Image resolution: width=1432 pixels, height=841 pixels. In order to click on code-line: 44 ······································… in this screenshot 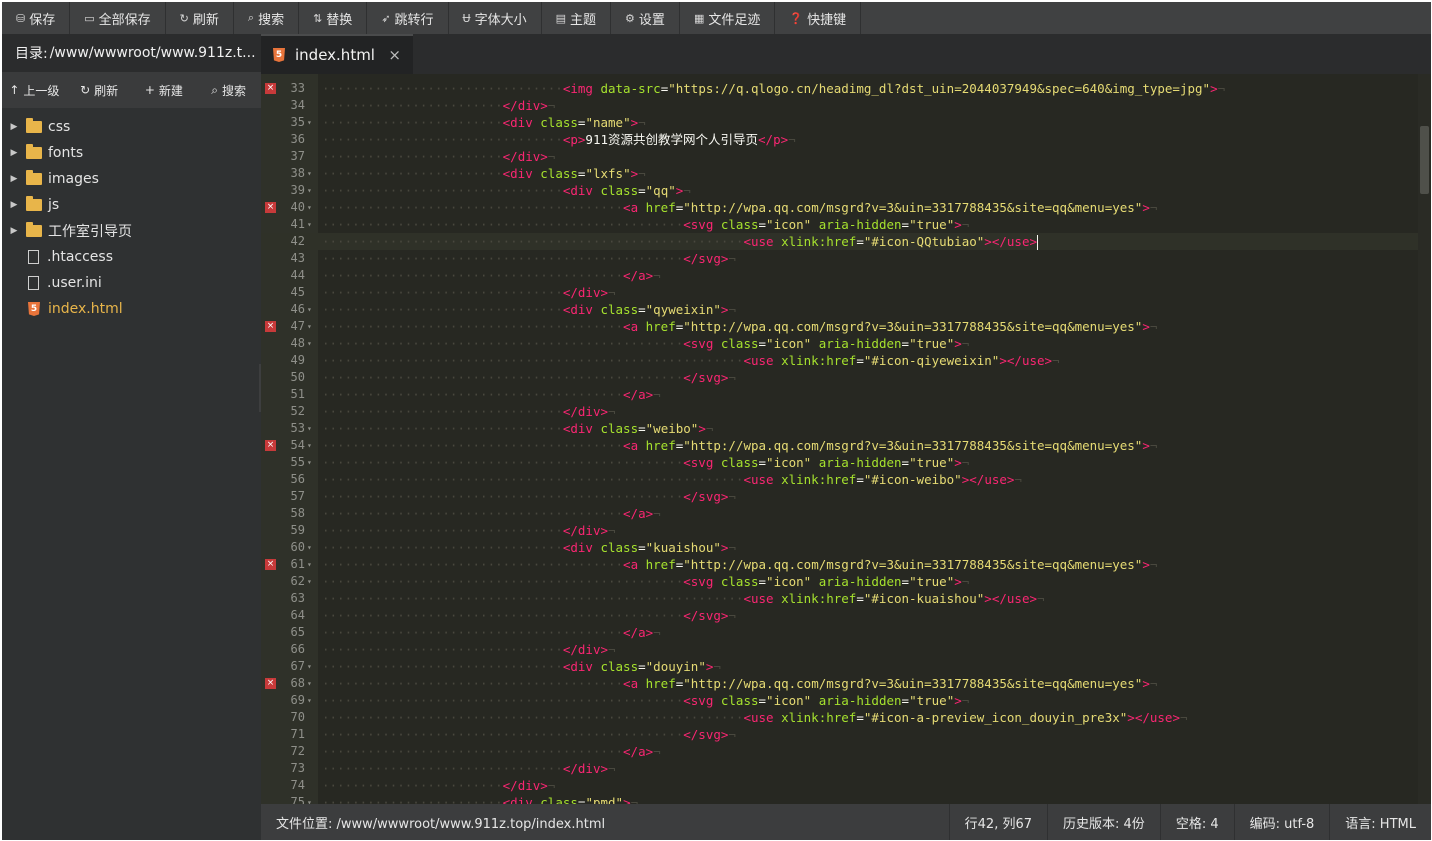, I will do `click(839, 275)`.